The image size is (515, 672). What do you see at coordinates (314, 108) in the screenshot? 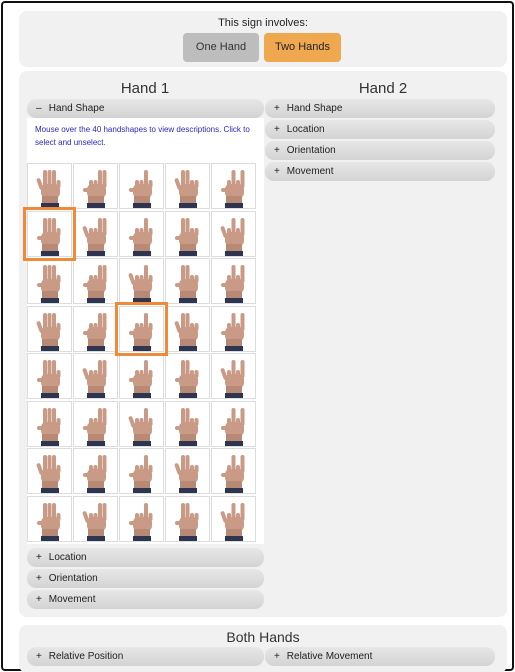
I see `hand2-hand-shape-label: Hand Shape` at bounding box center [314, 108].